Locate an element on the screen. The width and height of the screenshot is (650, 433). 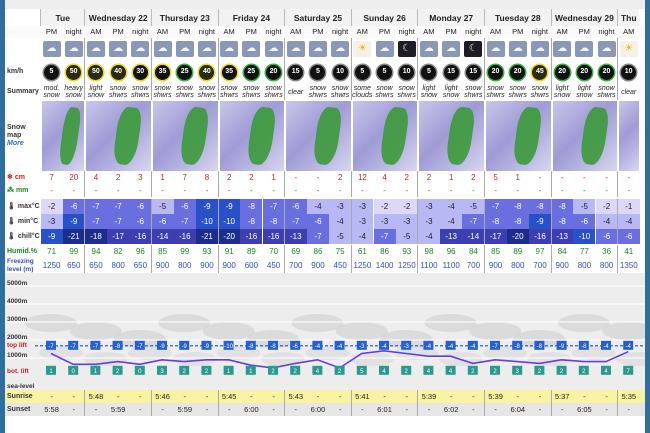
humidity-cell: 41 is located at coordinates (629, 251).